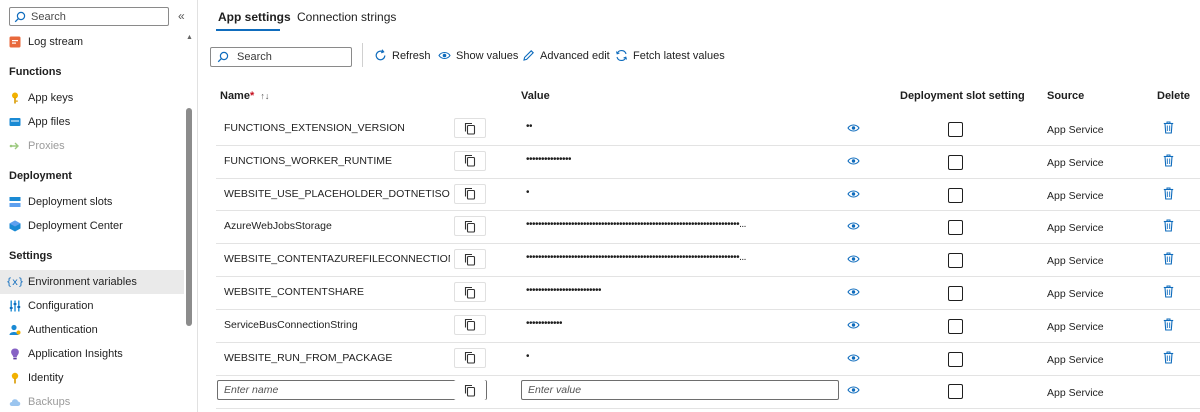 The height and width of the screenshot is (412, 1200). I want to click on setting-name: WEBSITE_RUN_FROM_PACKAGE, so click(308, 358).